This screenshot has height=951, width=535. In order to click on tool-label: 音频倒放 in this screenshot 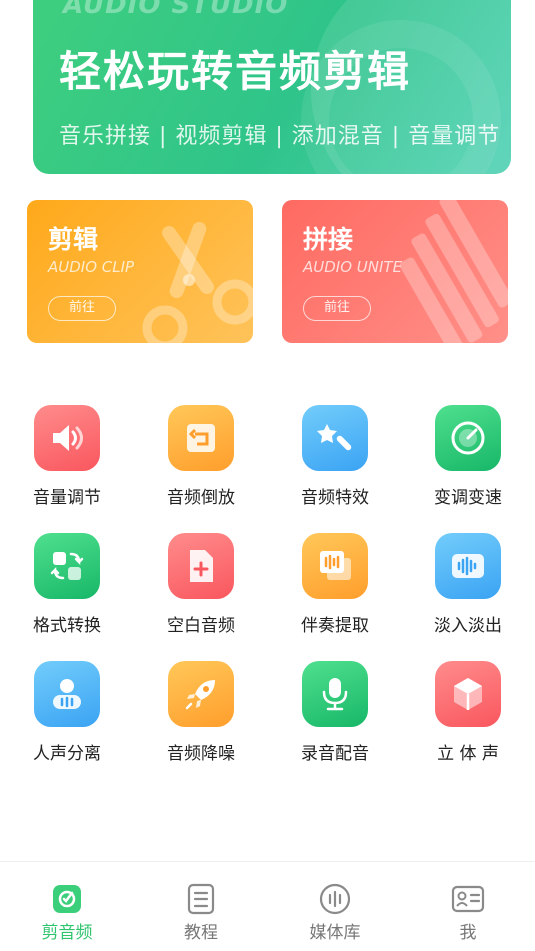, I will do `click(201, 498)`.